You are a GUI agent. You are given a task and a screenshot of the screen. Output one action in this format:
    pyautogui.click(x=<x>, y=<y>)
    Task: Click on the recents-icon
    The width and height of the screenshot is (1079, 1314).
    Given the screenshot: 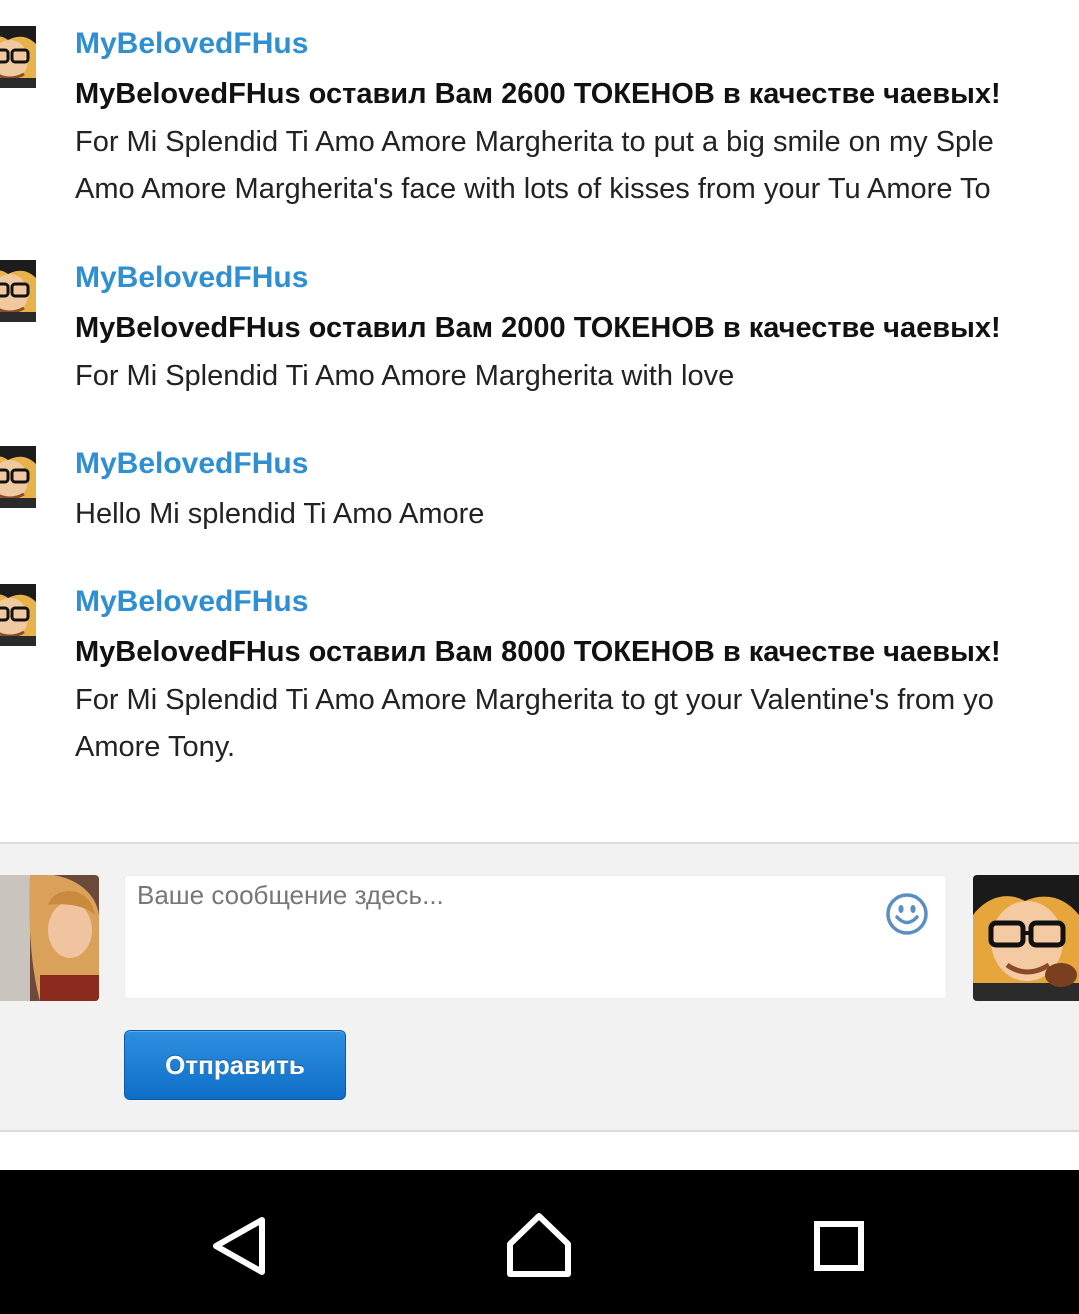 What is the action you would take?
    pyautogui.click(x=839, y=1246)
    